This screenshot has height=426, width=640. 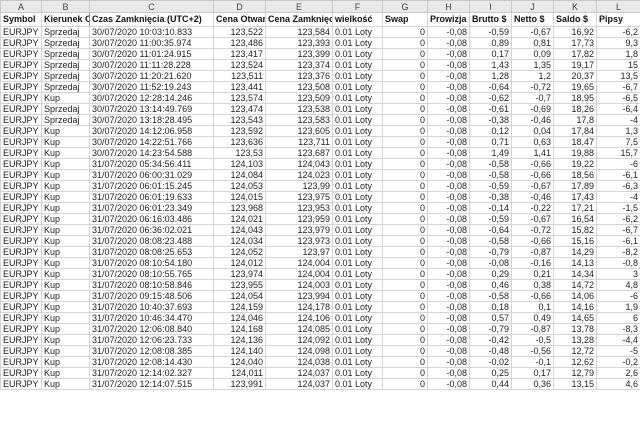 I want to click on data-cell: -0,61, so click(x=490, y=109).